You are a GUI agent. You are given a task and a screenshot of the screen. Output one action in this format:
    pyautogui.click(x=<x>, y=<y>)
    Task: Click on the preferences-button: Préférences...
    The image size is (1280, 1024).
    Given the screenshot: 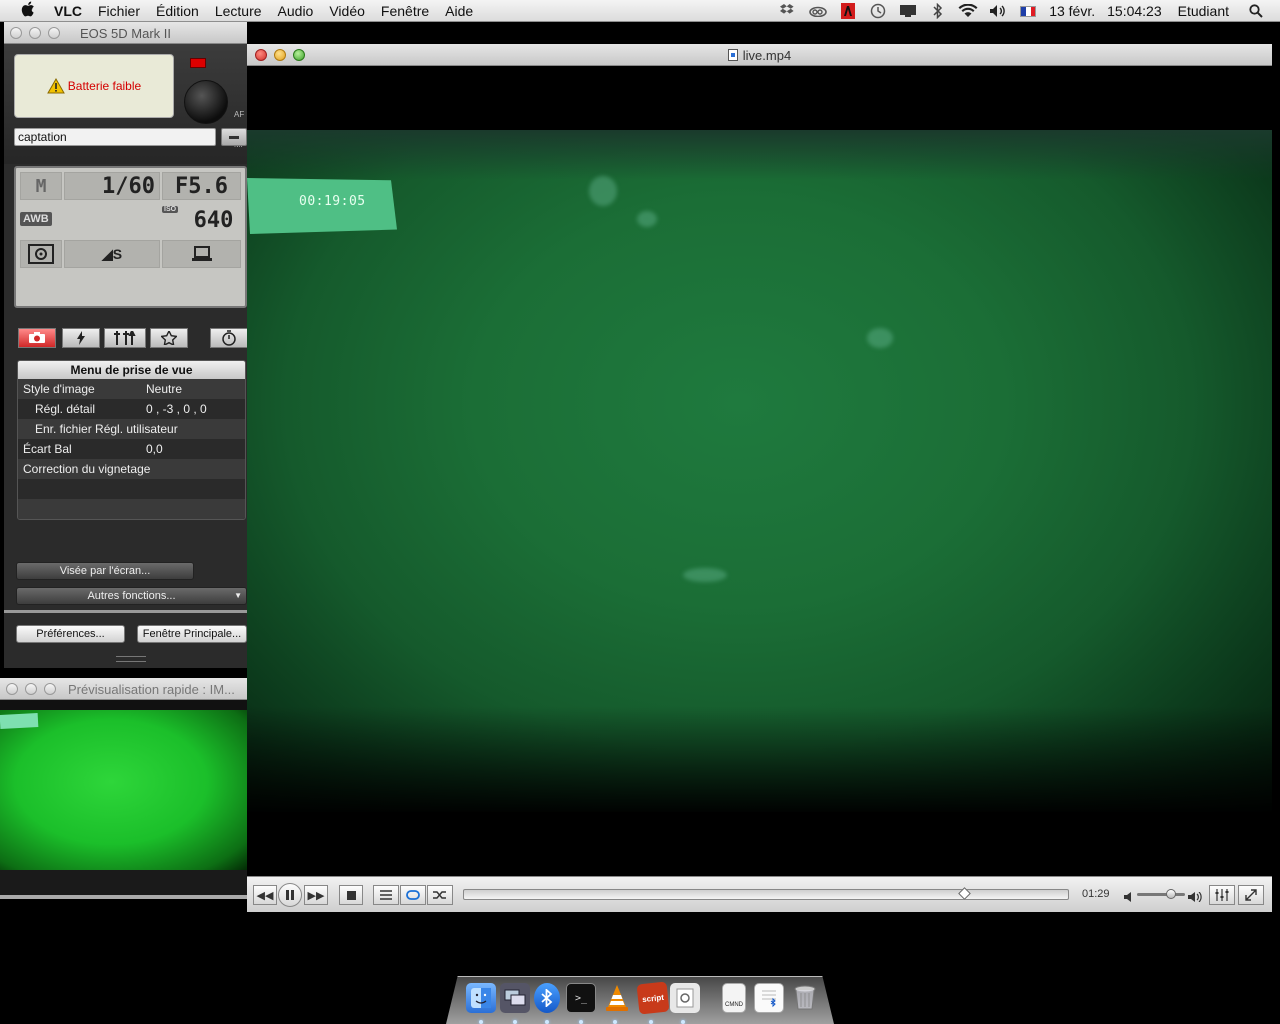 What is the action you would take?
    pyautogui.click(x=70, y=634)
    